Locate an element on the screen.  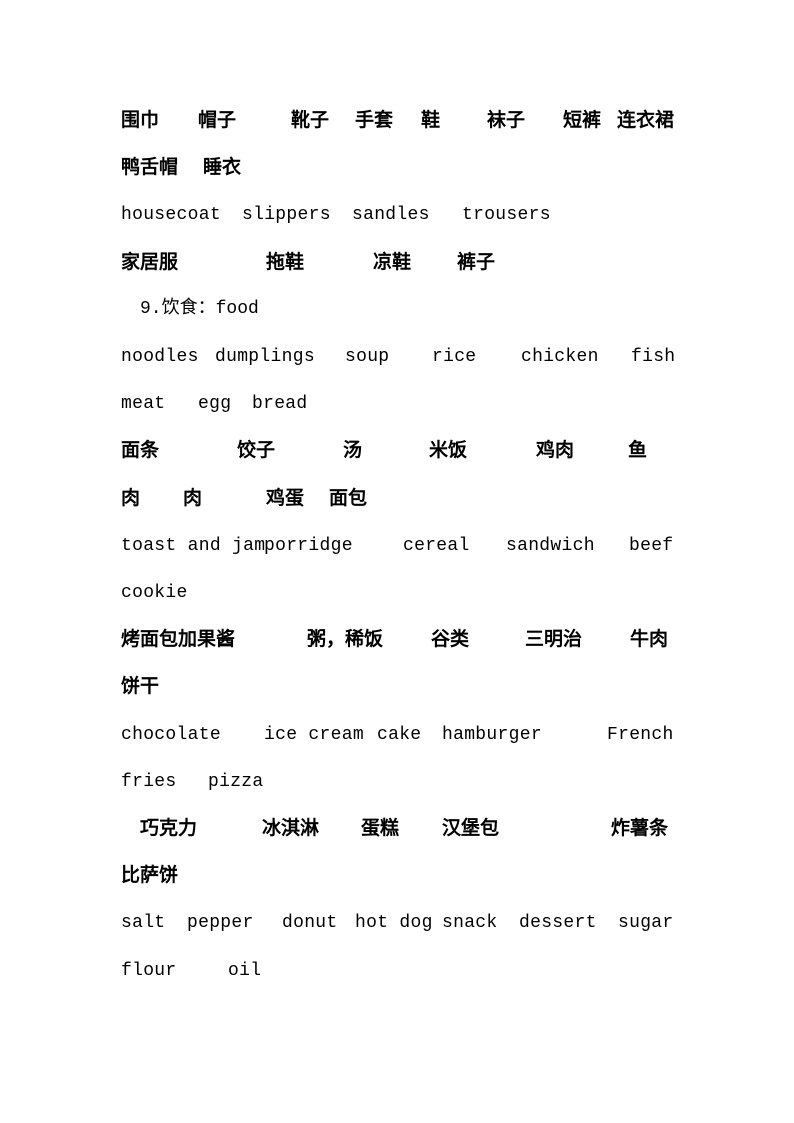
word-en: oil is located at coordinates (245, 971).